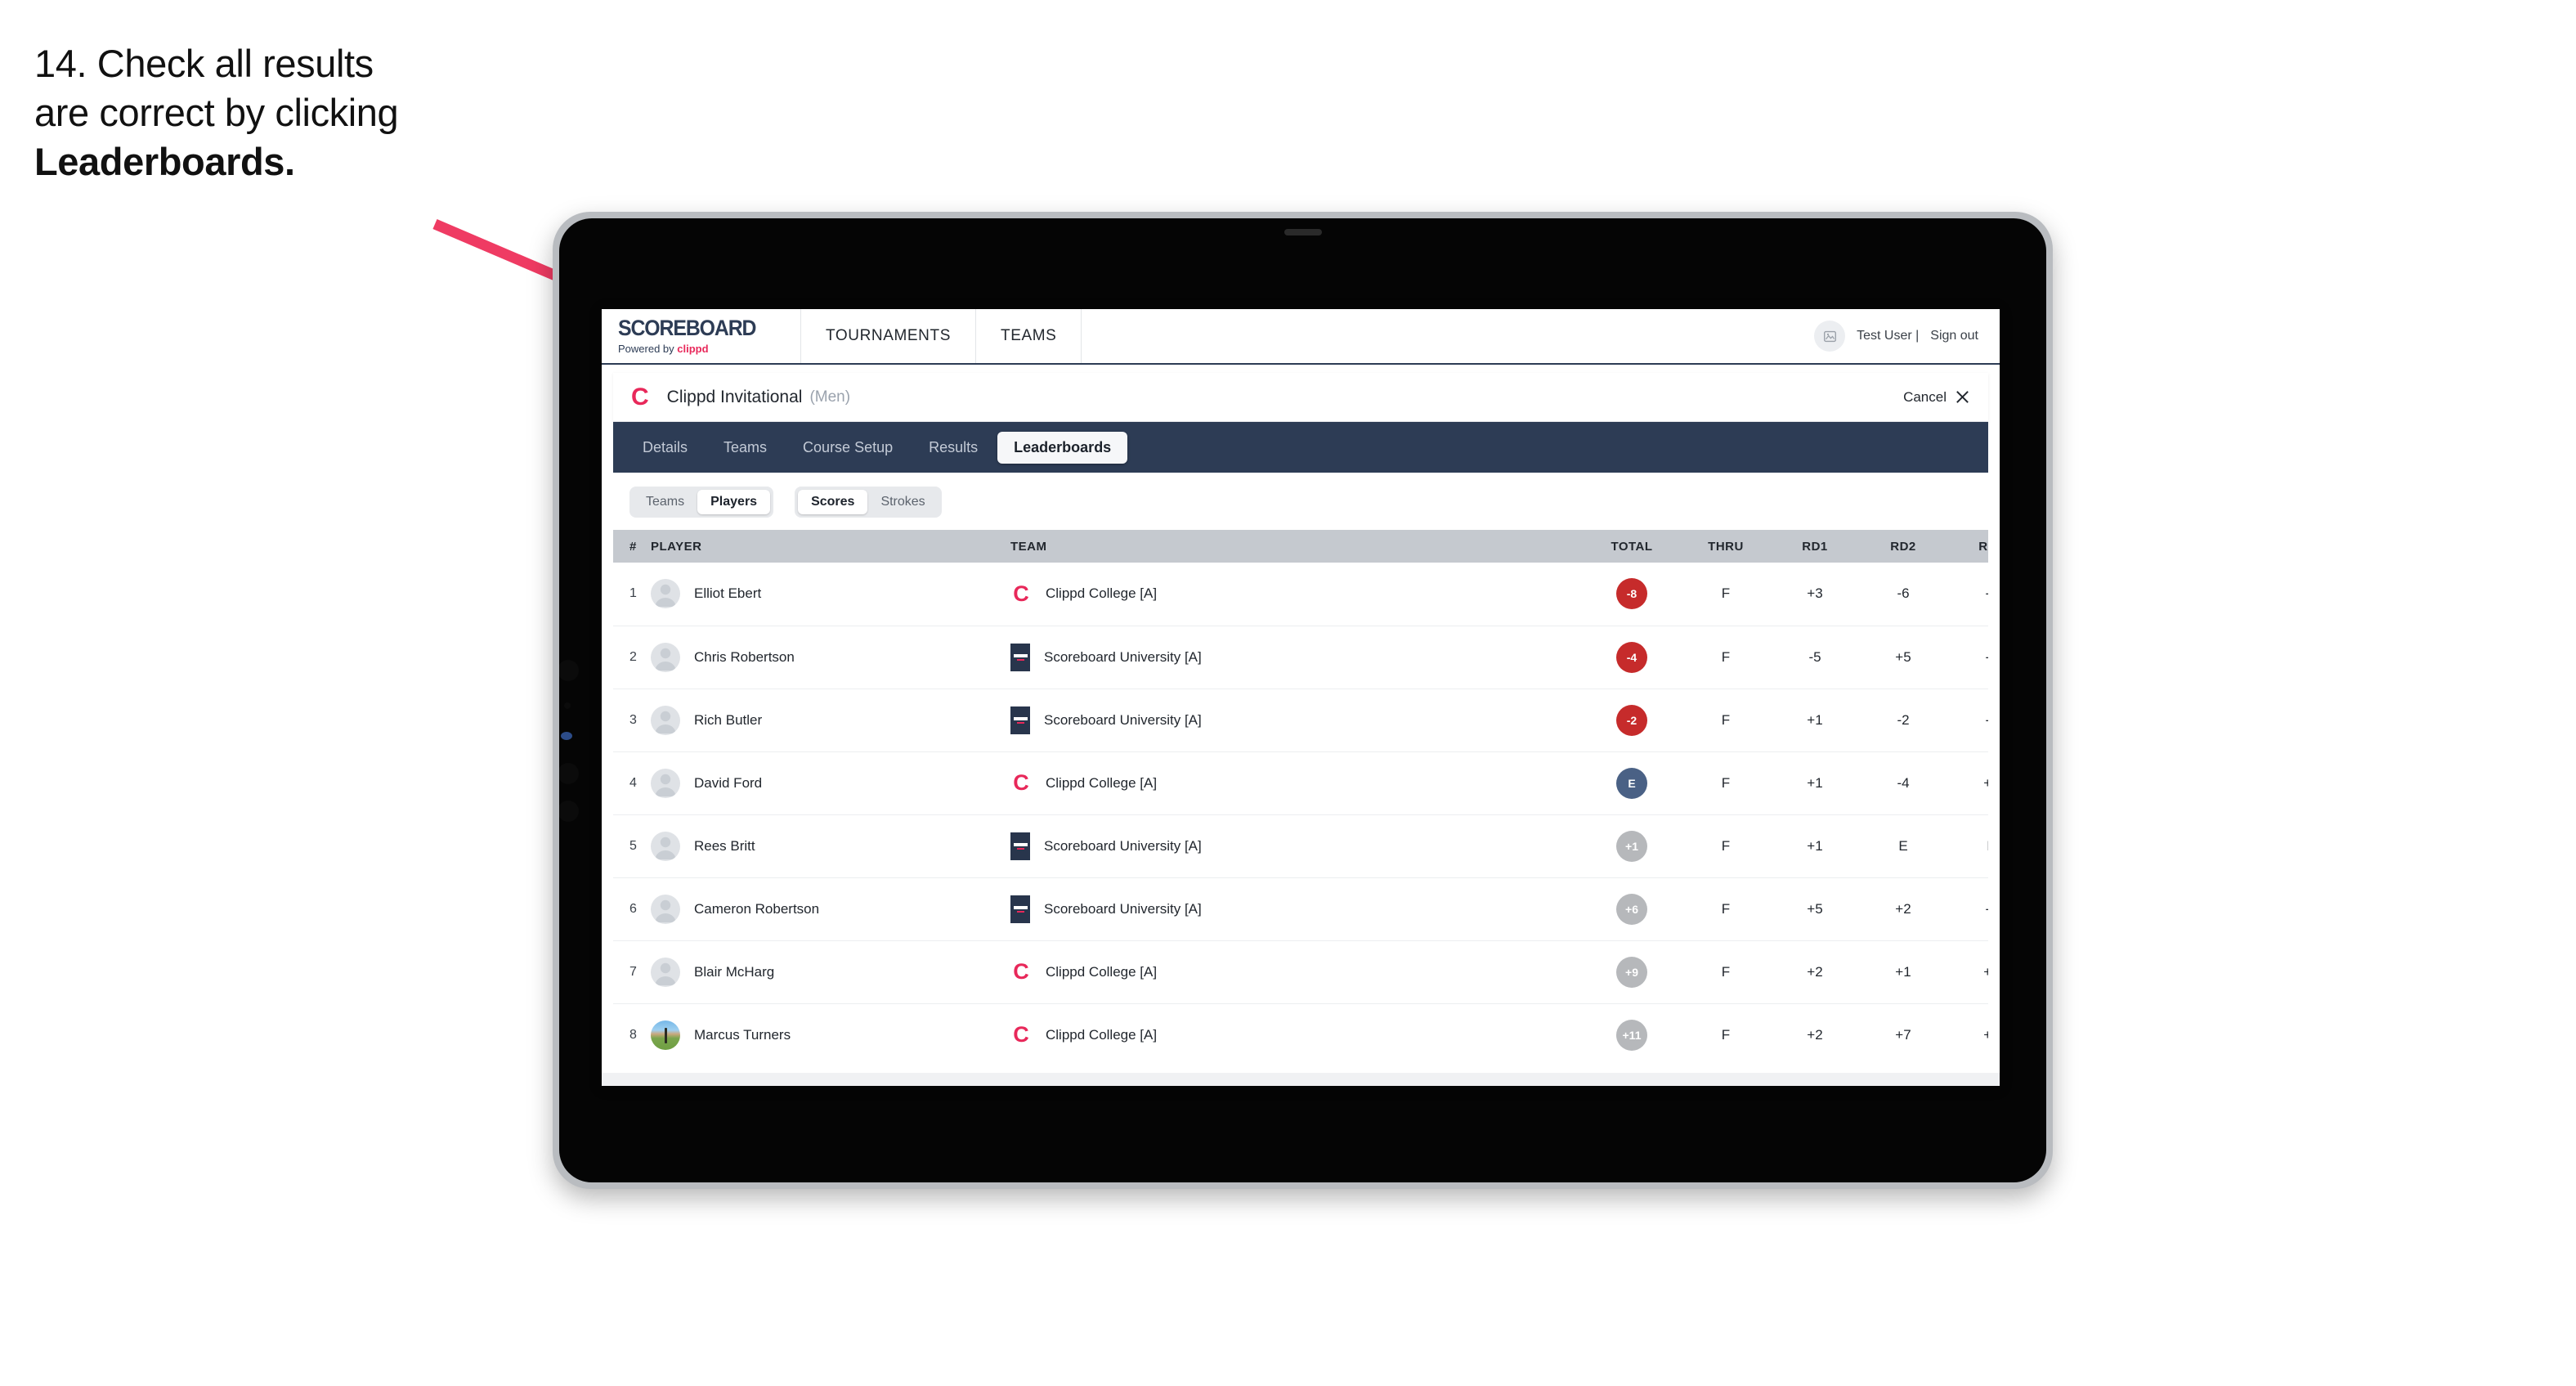 The width and height of the screenshot is (2576, 1386). What do you see at coordinates (1903, 656) in the screenshot?
I see `cell-rd2: +5` at bounding box center [1903, 656].